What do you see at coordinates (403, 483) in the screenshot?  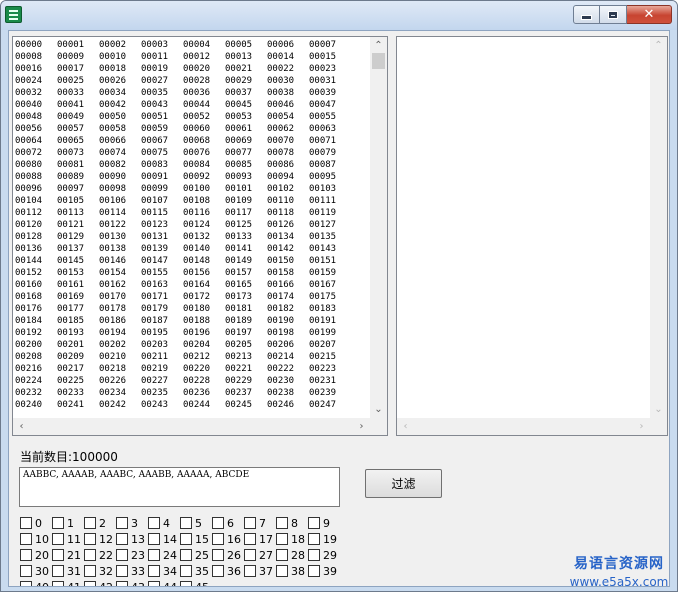 I see `filter-button: 过滤` at bounding box center [403, 483].